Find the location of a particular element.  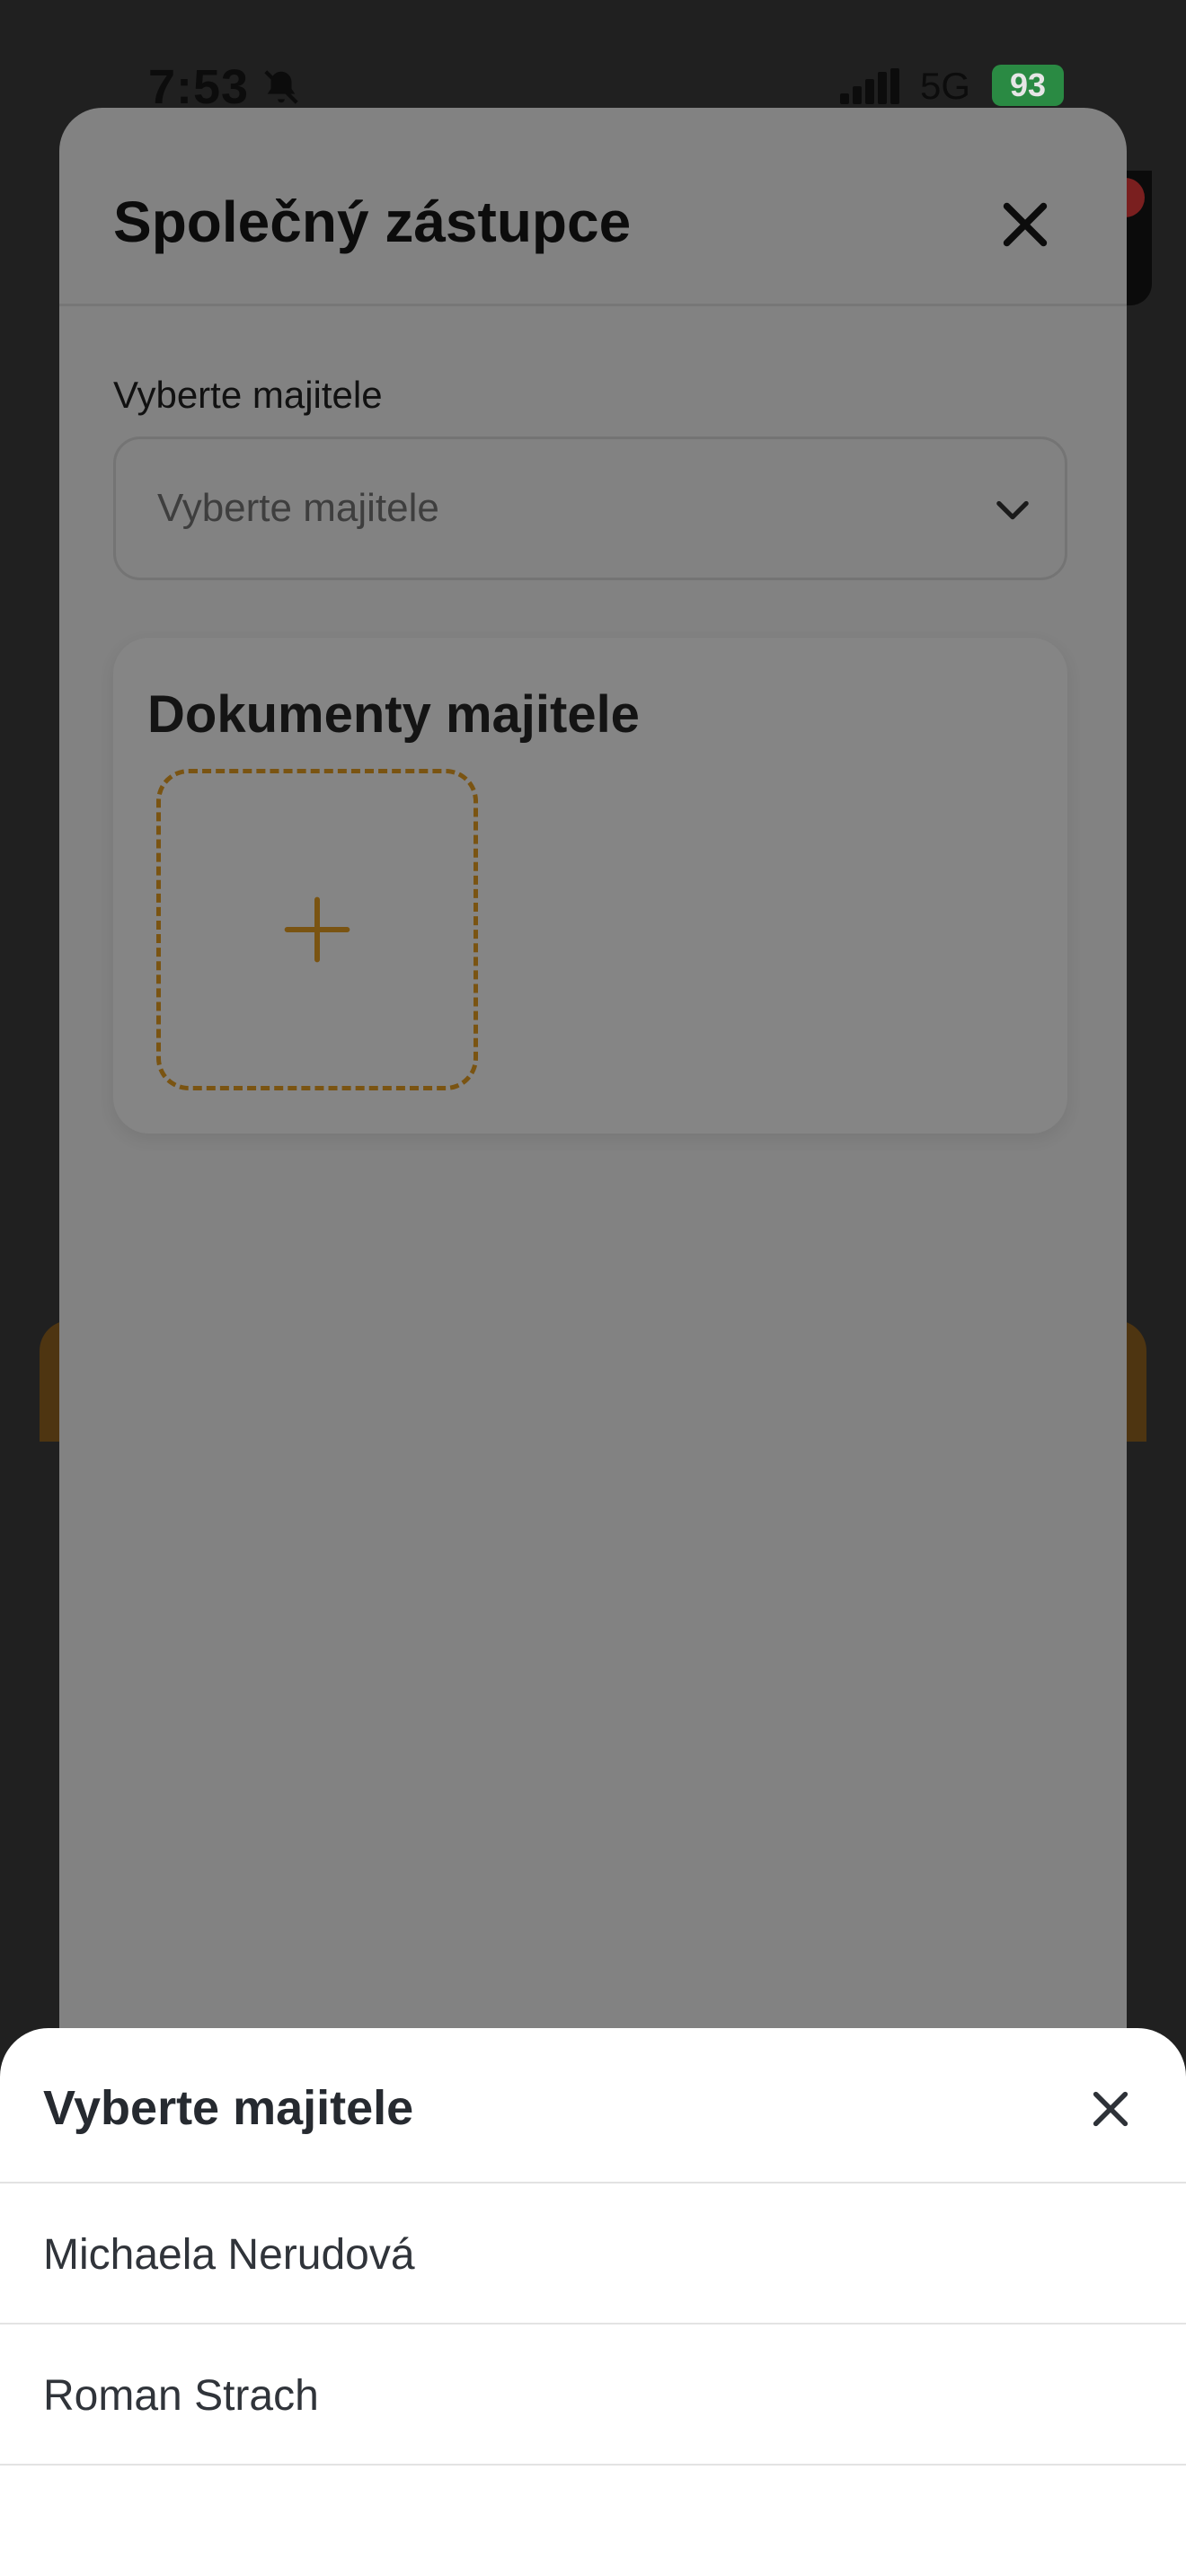

battery-level: 93 is located at coordinates (1028, 84).